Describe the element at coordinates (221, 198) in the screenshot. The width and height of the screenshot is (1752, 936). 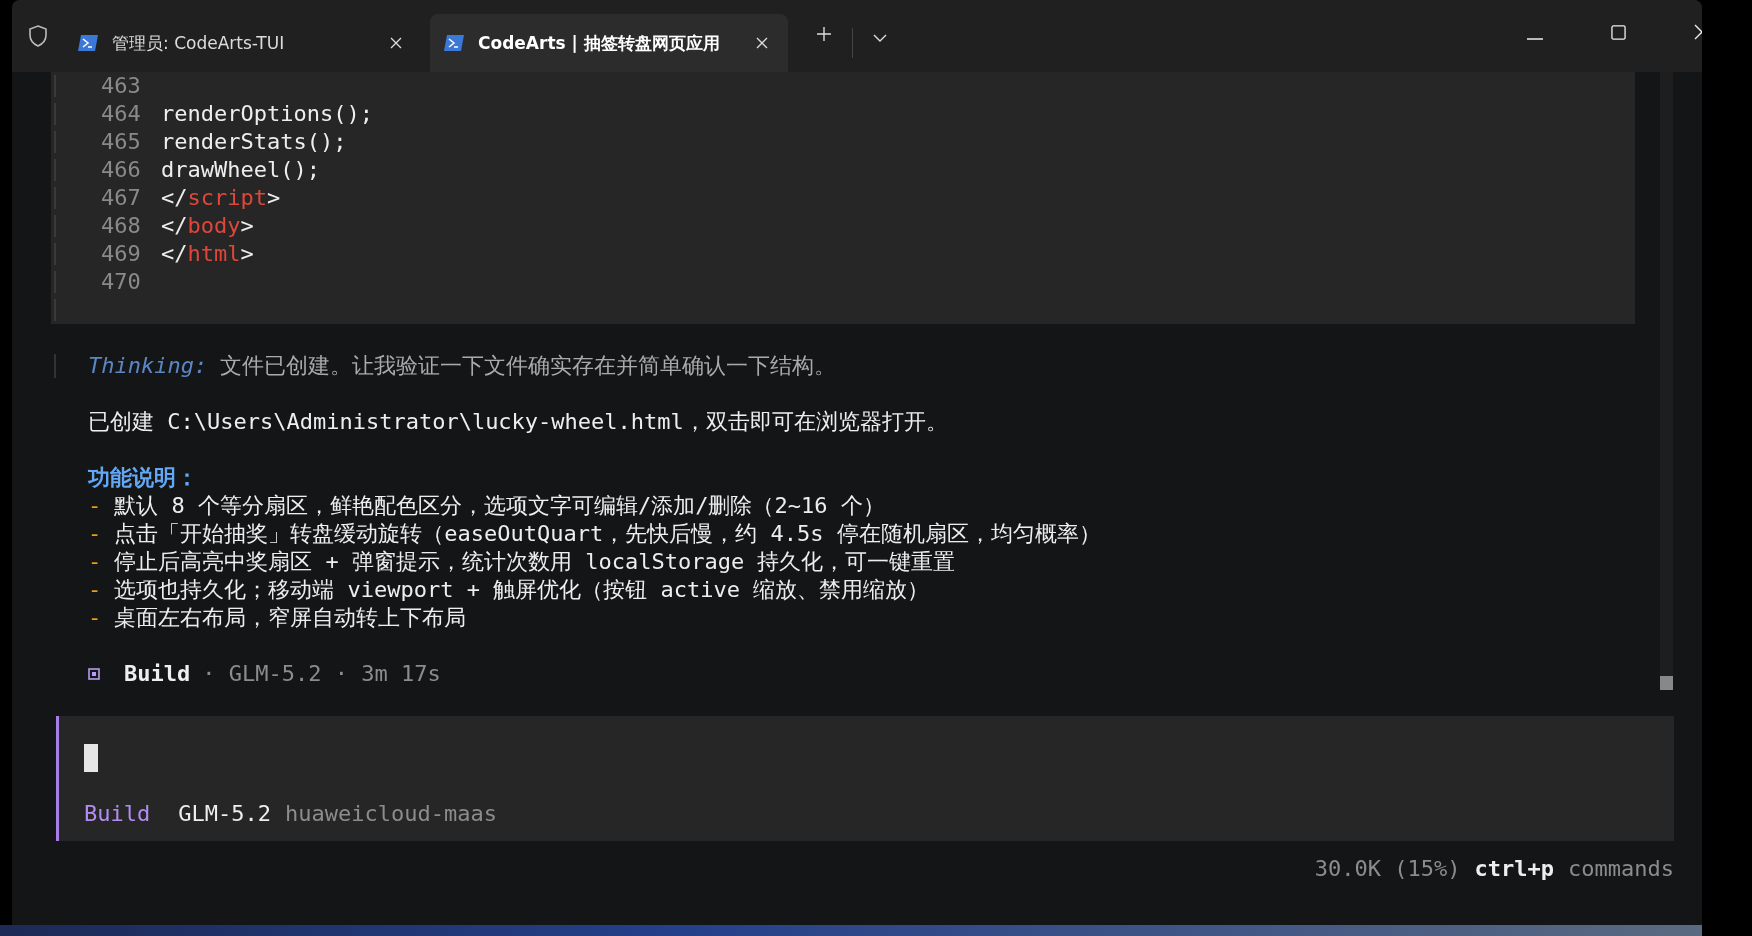
I see `code-line: </script>` at that location.